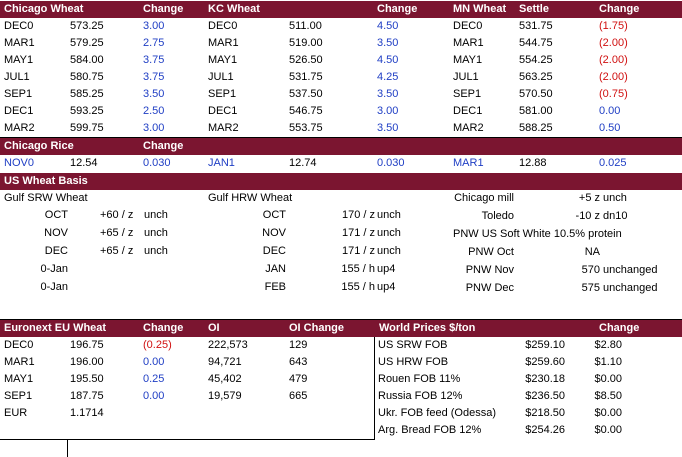 The width and height of the screenshot is (682, 457). Describe the element at coordinates (306, 43) in the screenshot. I see `kc-price: 519.00` at that location.